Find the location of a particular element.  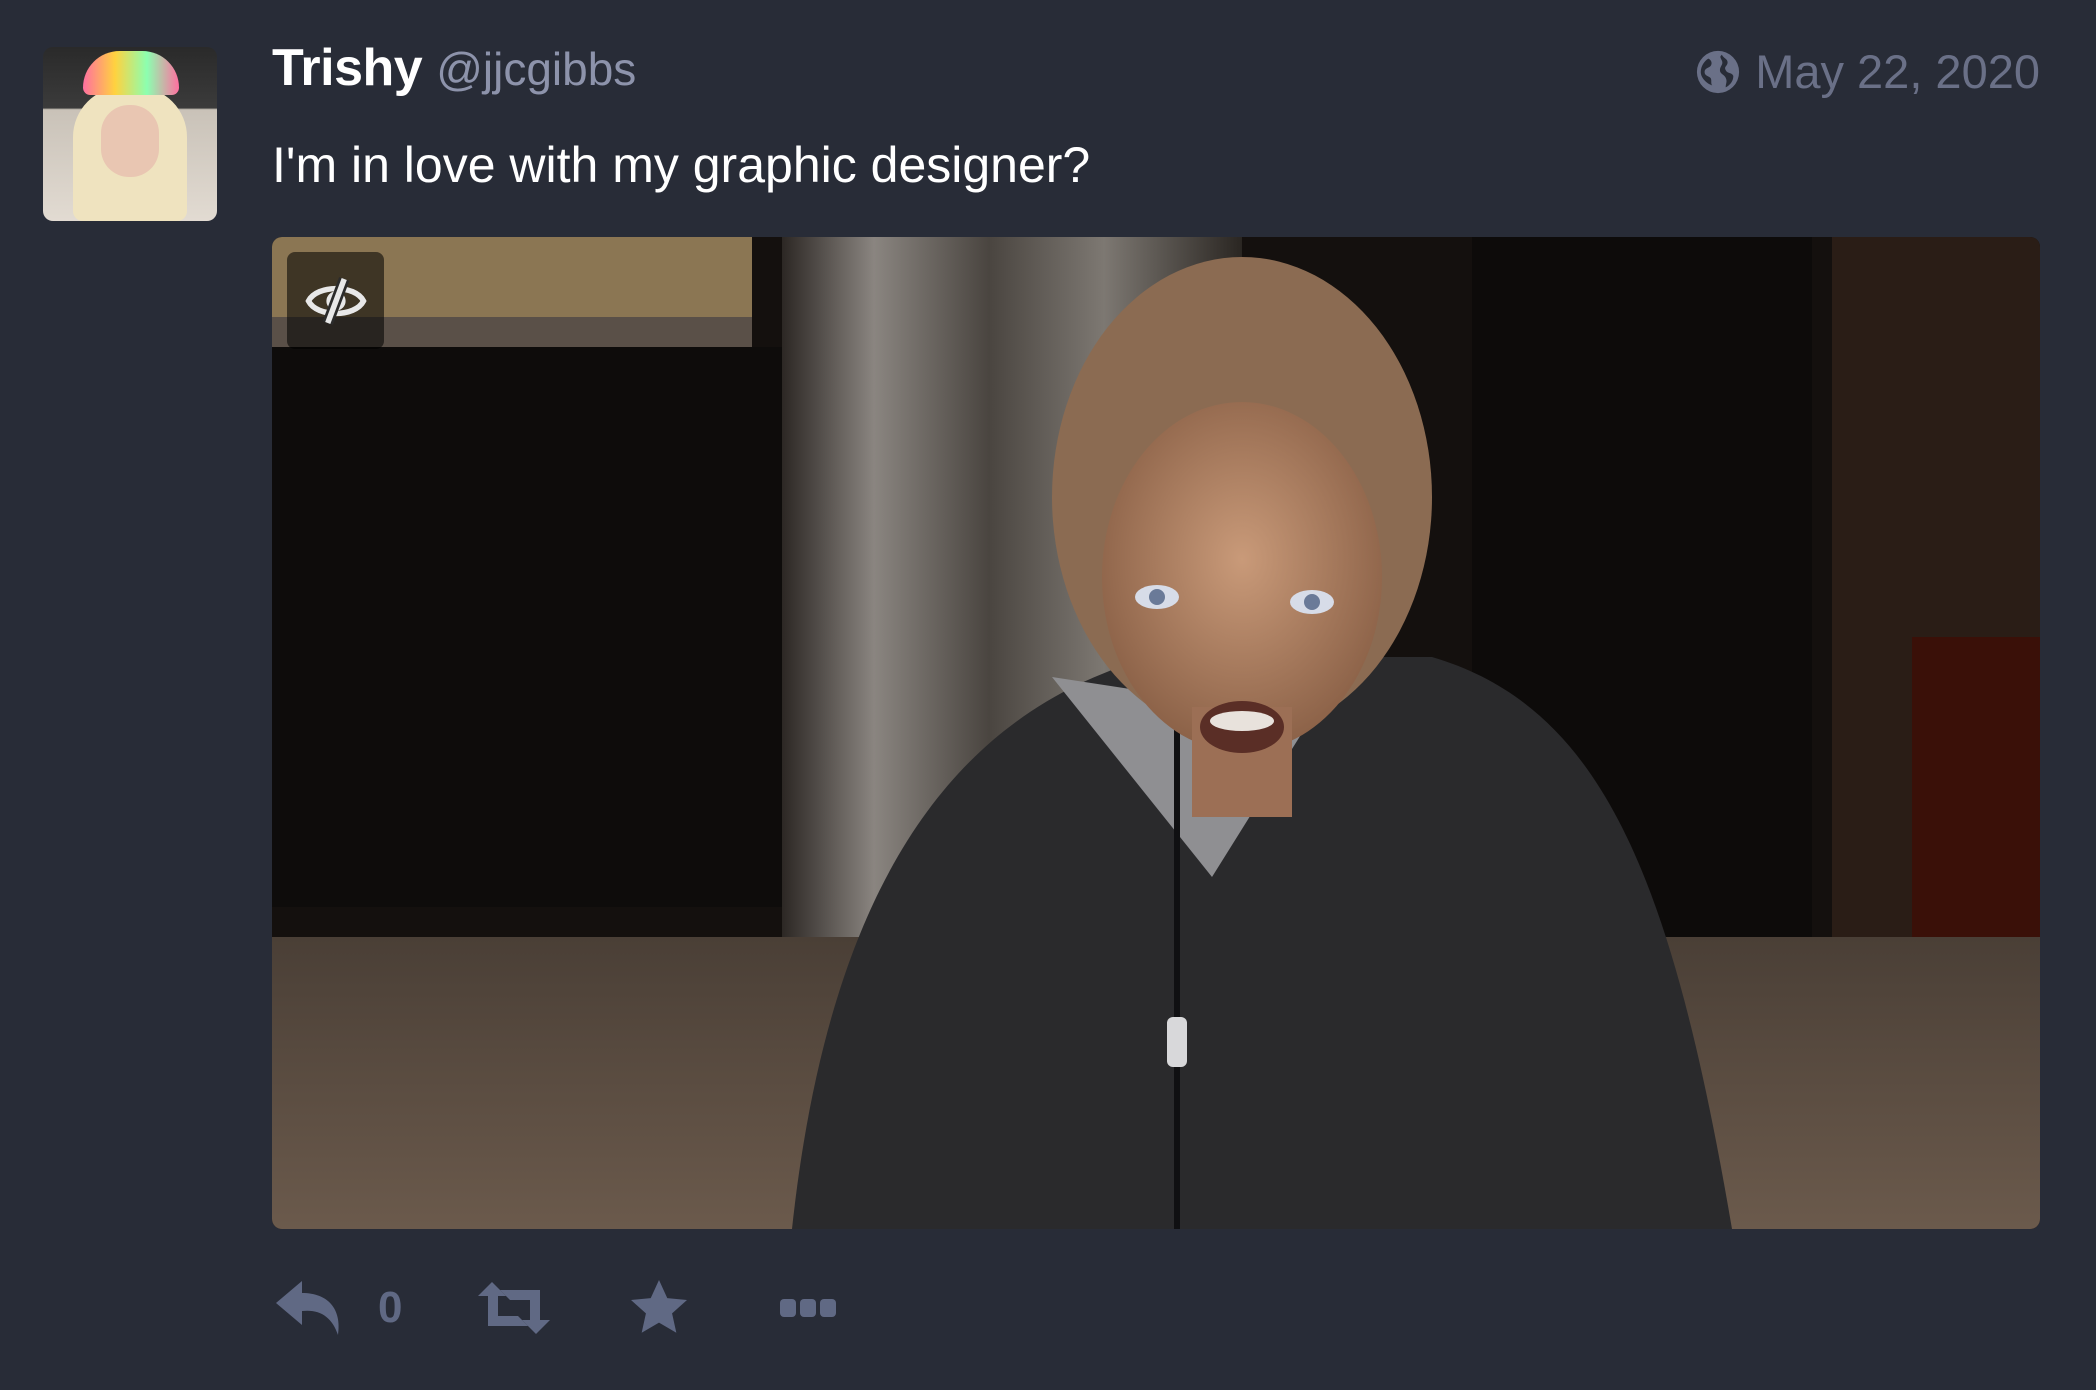

more-button is located at coordinates (764, 1308).